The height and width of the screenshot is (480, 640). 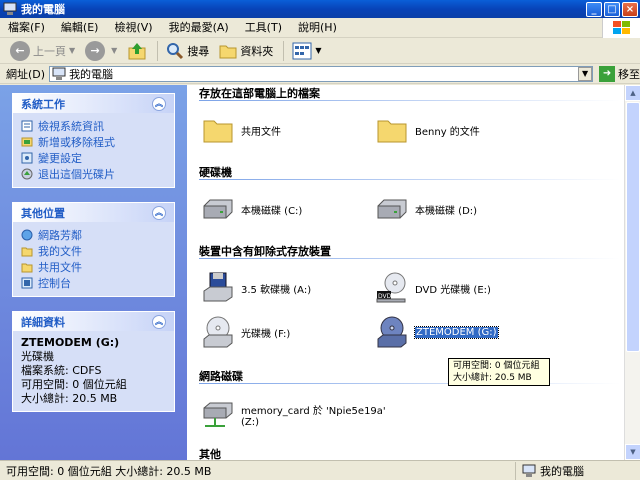 I want to click on details-title: 詳細資料, so click(x=43, y=322).